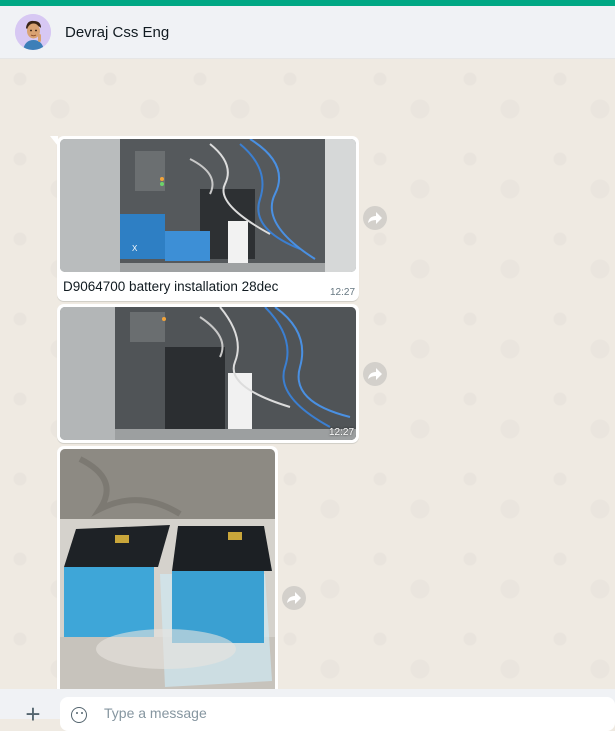 This screenshot has height=731, width=615. I want to click on message-composer: +, so click(307, 710).